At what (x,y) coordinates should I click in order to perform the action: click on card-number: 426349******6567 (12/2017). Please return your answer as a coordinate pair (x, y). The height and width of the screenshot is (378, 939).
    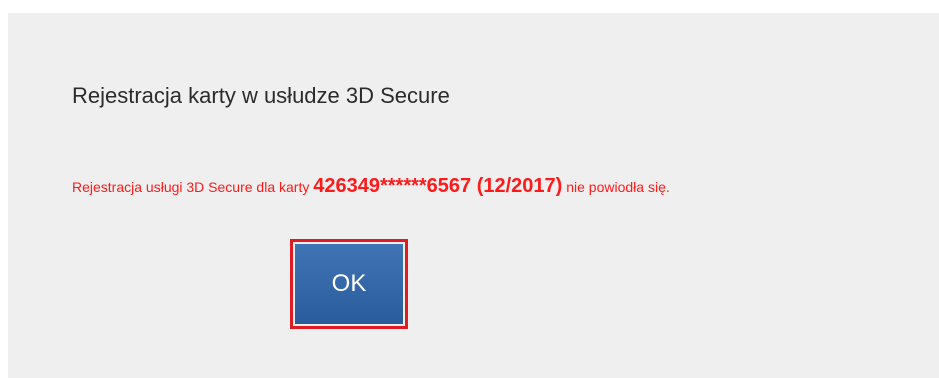
    Looking at the image, I should click on (438, 186).